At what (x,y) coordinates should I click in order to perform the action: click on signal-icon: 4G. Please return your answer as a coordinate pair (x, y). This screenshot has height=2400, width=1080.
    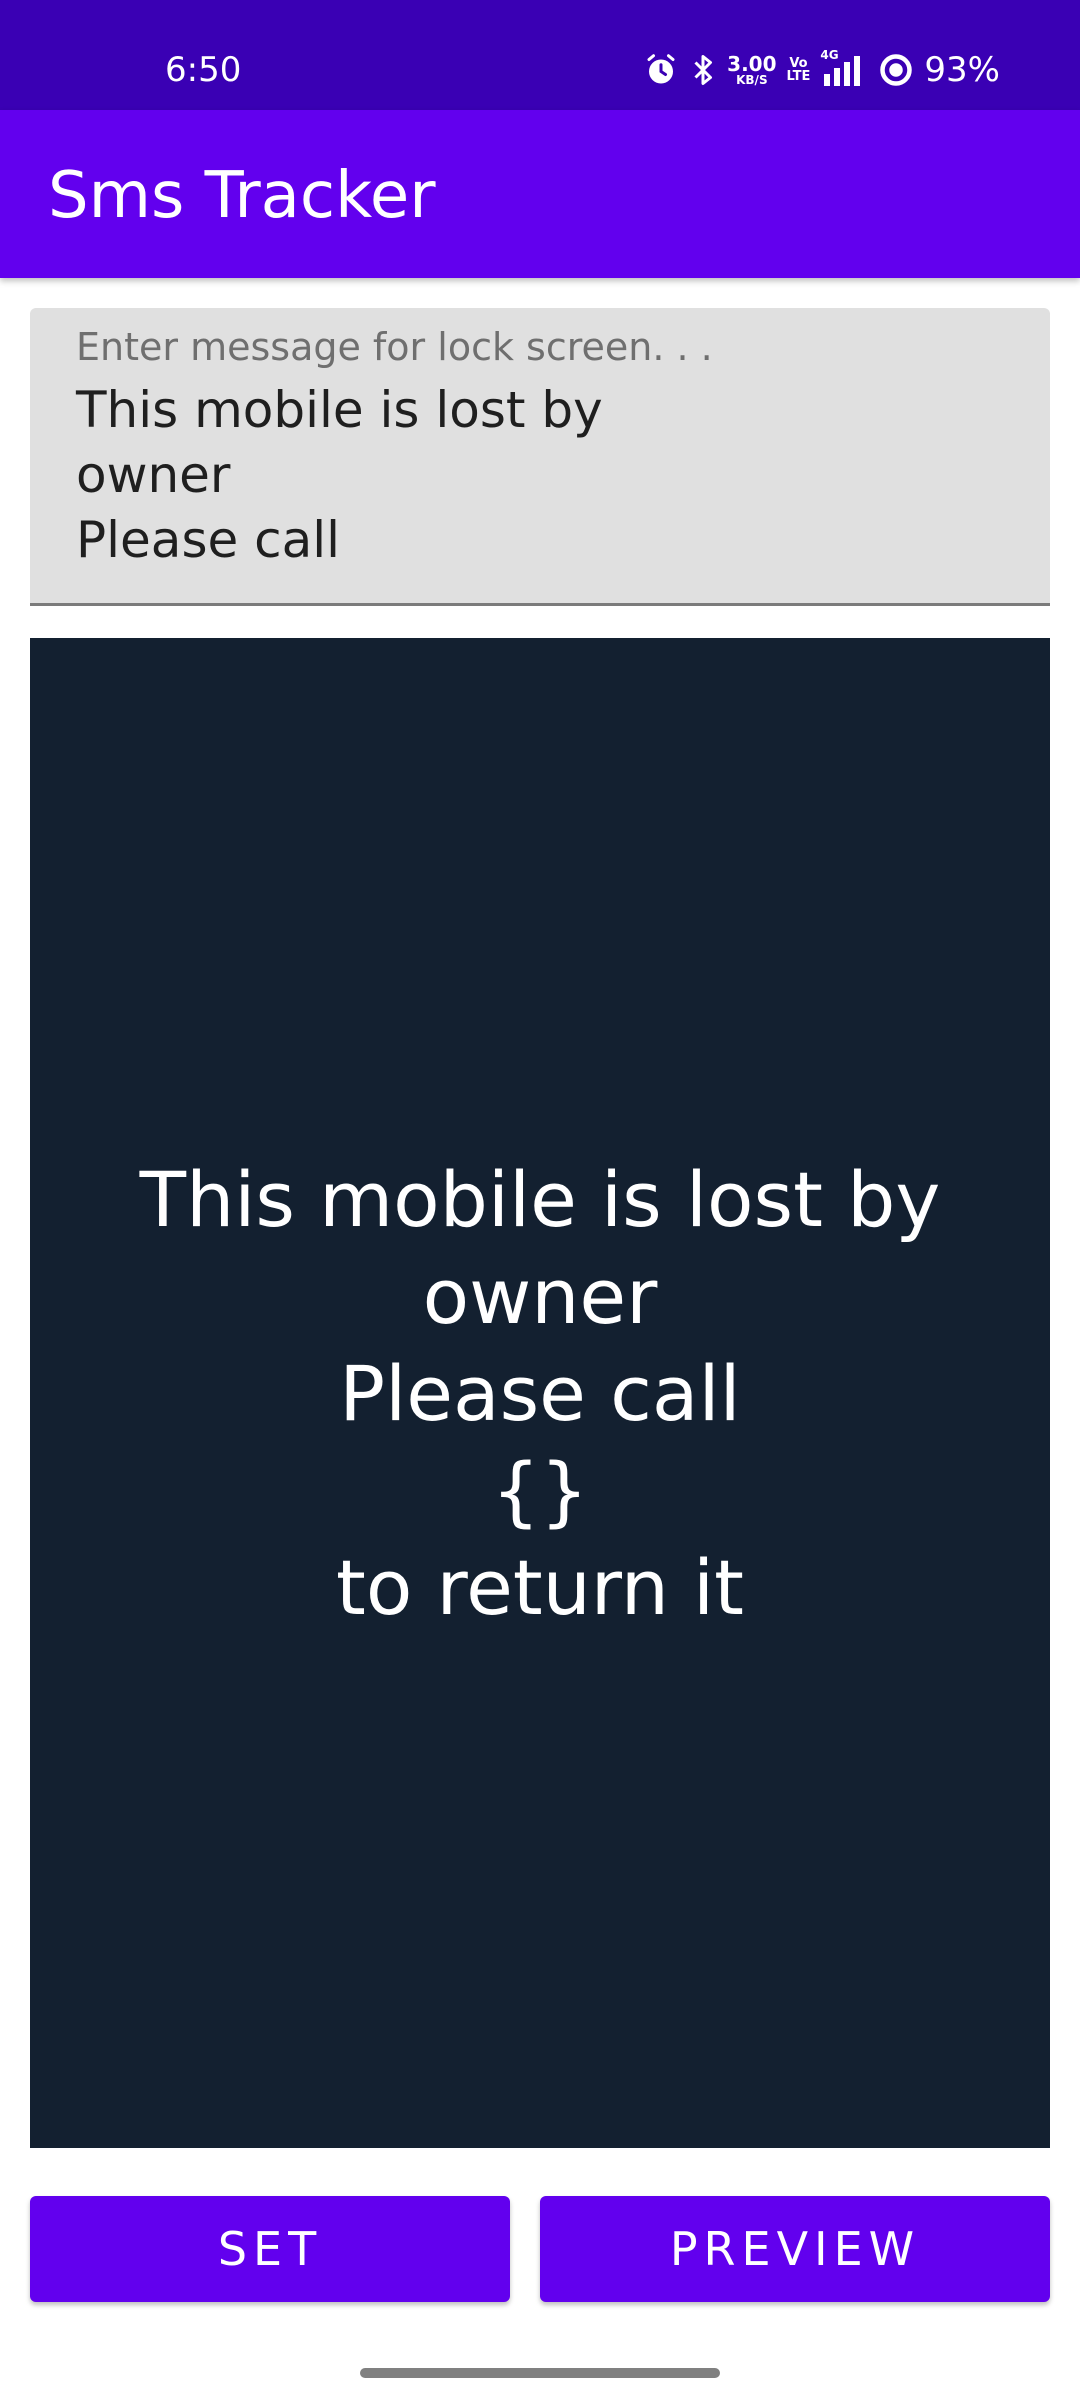
    Looking at the image, I should click on (844, 68).